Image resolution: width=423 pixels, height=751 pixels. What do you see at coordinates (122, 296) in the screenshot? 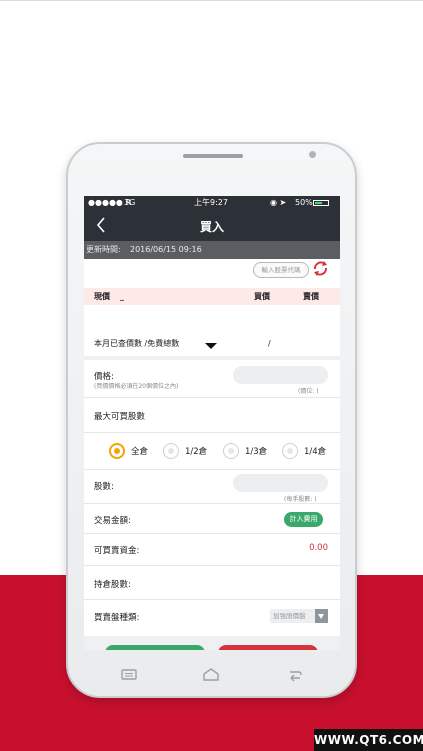
I see `current-price-value: _` at bounding box center [122, 296].